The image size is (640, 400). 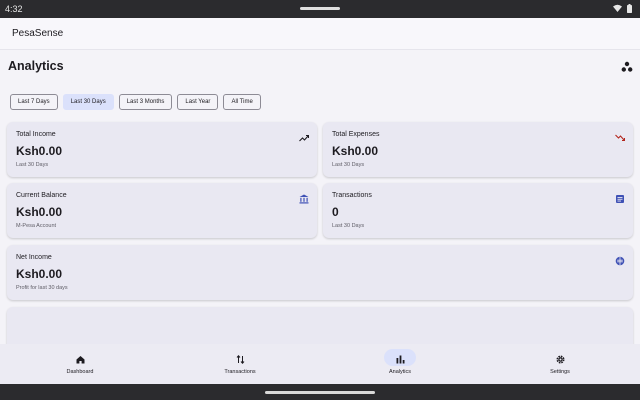 What do you see at coordinates (80, 372) in the screenshot?
I see `nav-label: Dashboard` at bounding box center [80, 372].